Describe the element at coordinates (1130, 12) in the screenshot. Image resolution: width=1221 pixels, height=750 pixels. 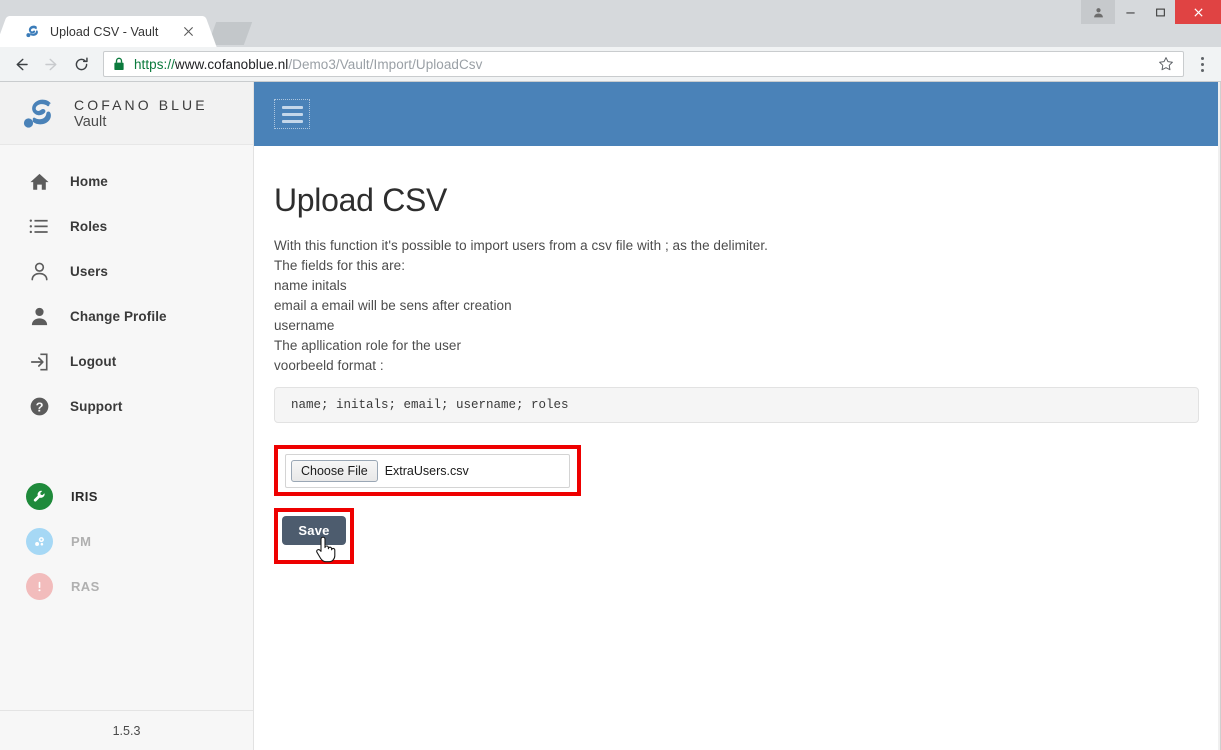
I see `minimize-icon` at that location.